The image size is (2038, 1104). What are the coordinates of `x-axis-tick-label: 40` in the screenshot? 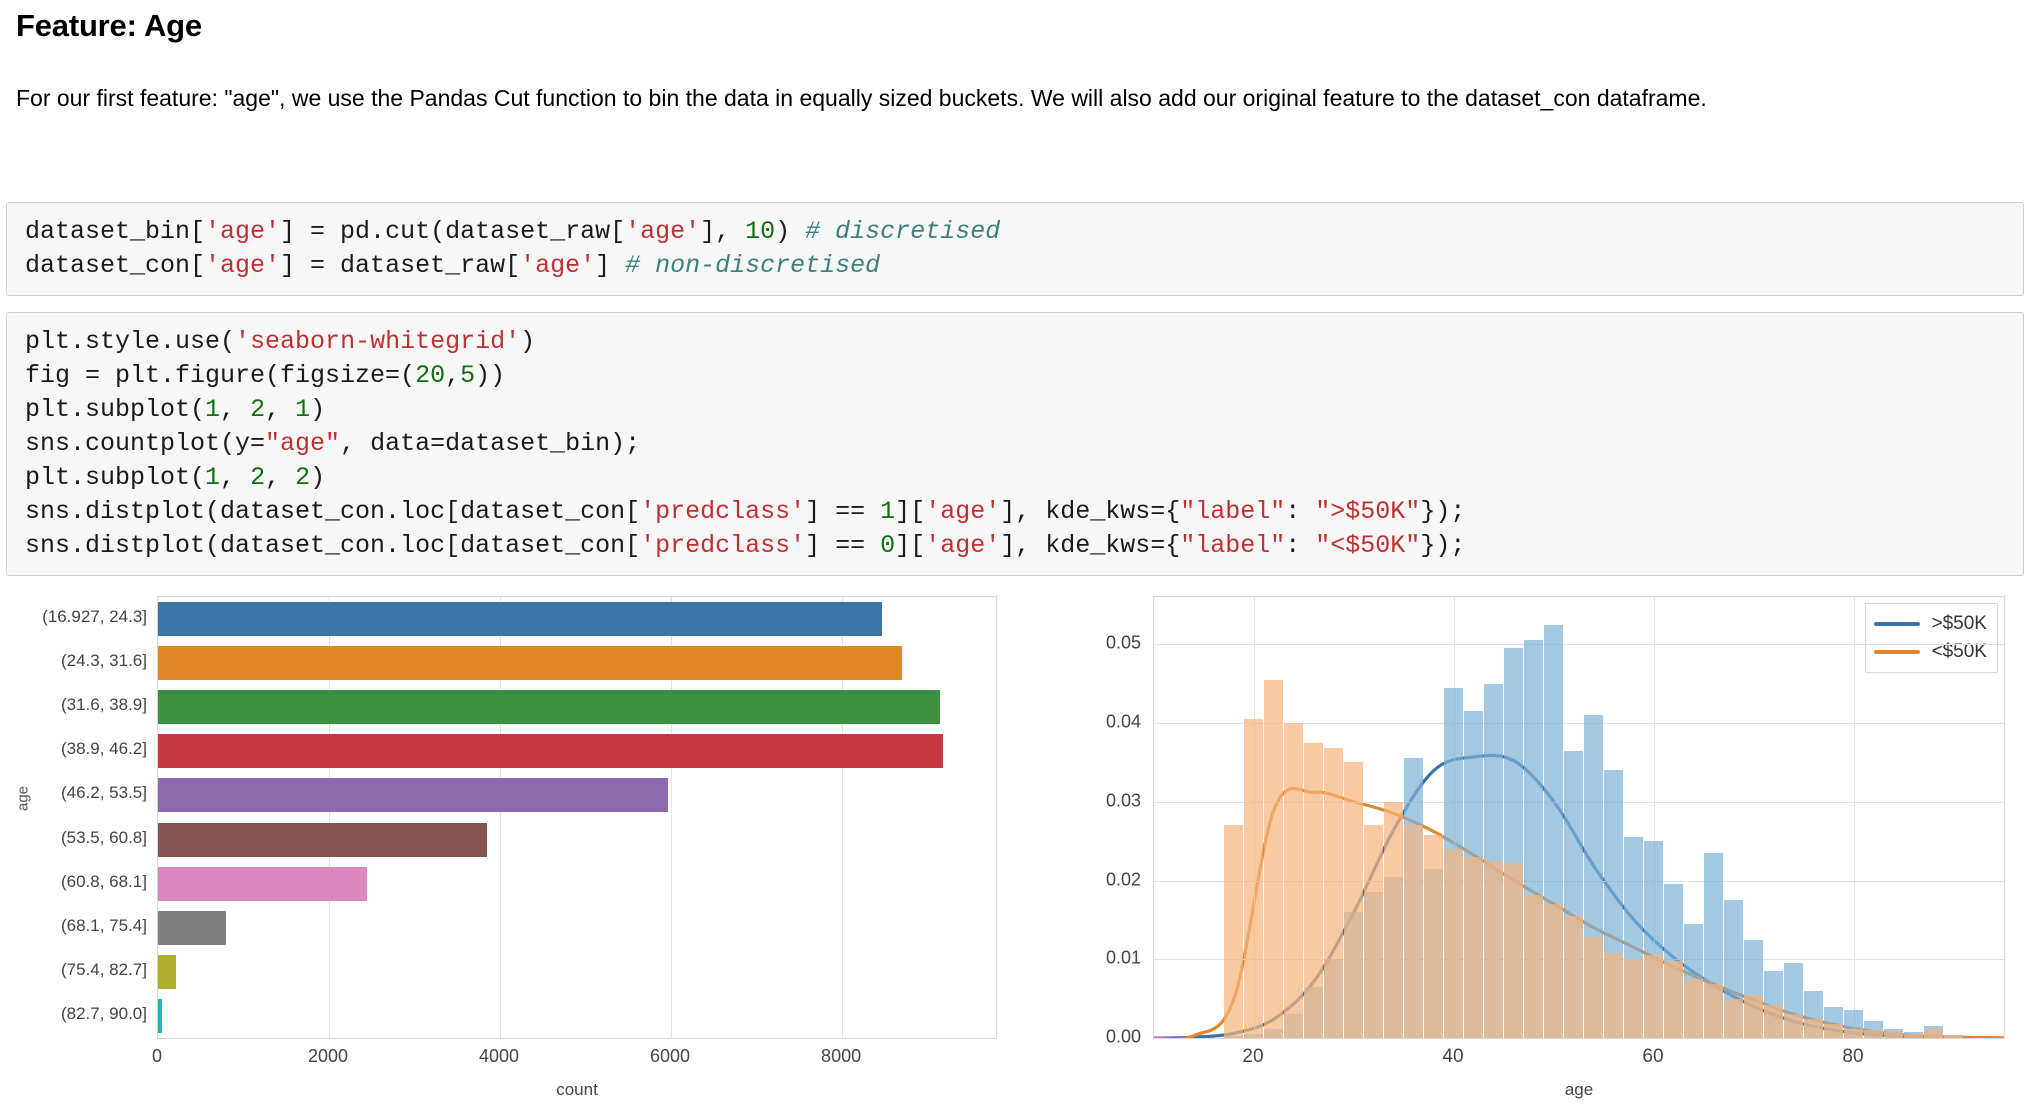 It's located at (1453, 1056).